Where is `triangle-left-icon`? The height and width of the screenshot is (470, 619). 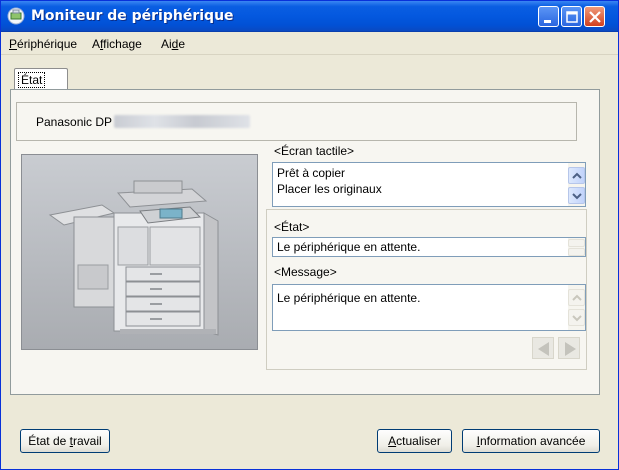 triangle-left-icon is located at coordinates (543, 349).